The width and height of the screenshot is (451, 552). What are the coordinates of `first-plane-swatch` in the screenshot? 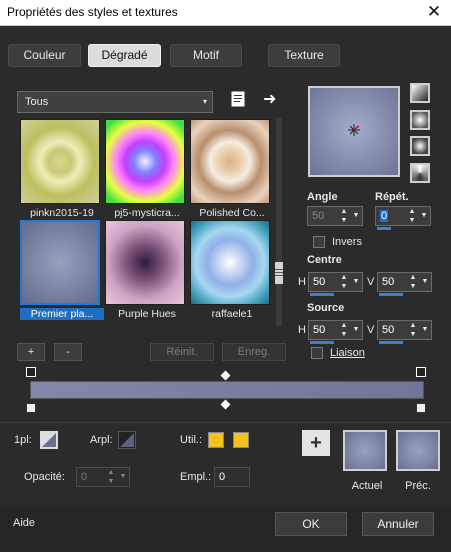 It's located at (49, 440).